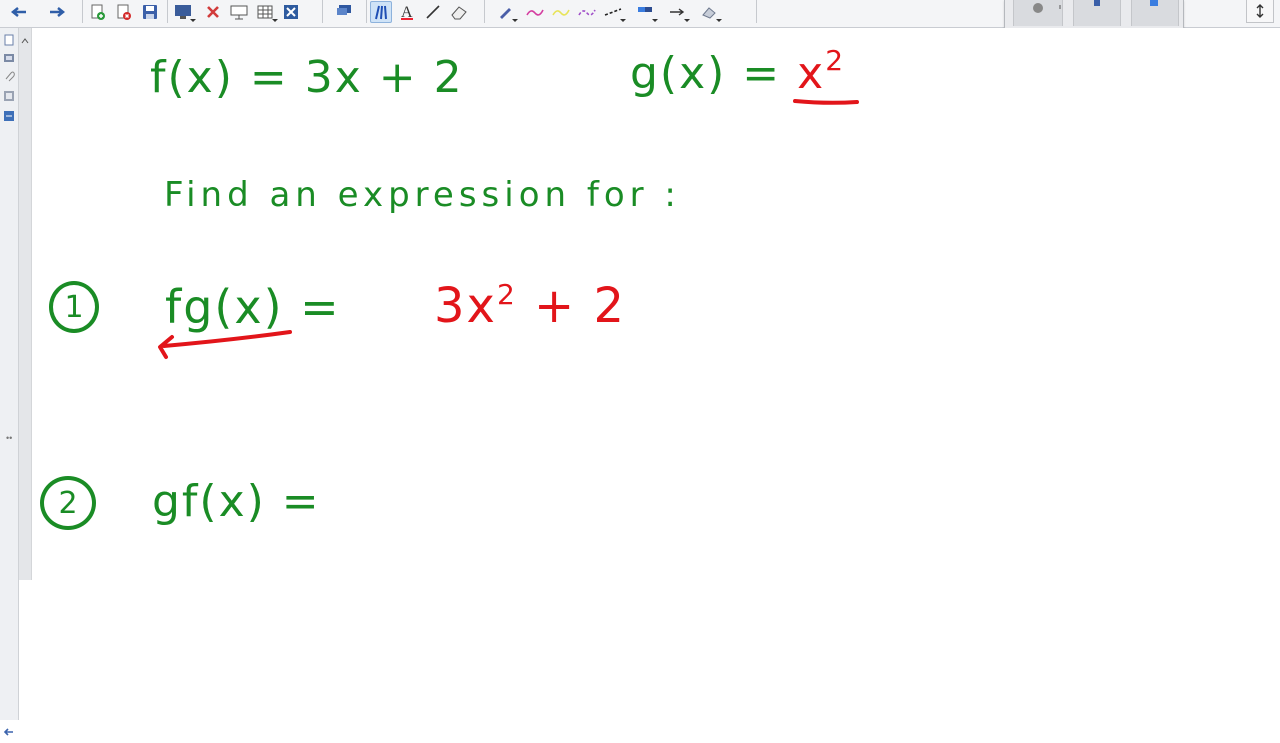  Describe the element at coordinates (213, 12) in the screenshot. I see `delete-icon` at that location.